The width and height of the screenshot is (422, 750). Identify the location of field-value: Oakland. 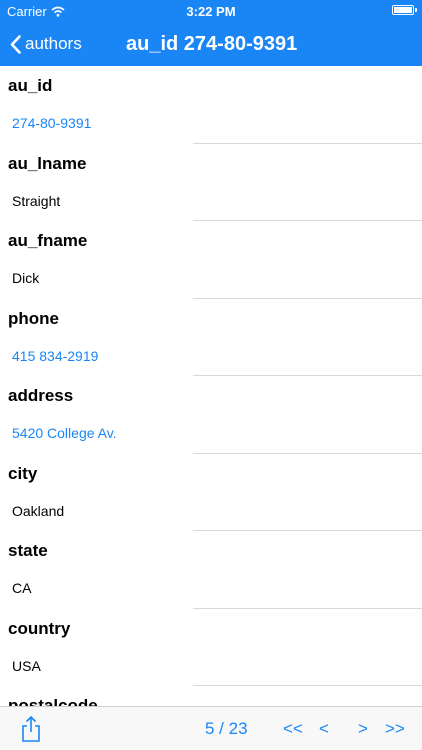
(38, 510).